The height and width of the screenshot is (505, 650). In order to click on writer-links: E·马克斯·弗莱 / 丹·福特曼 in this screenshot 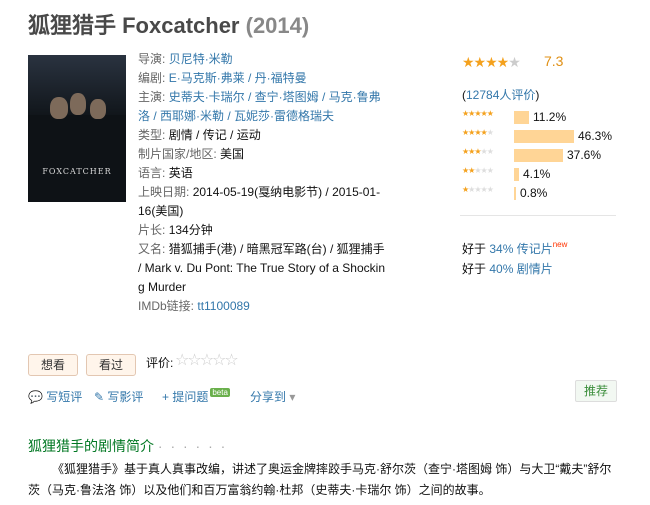, I will do `click(238, 78)`.